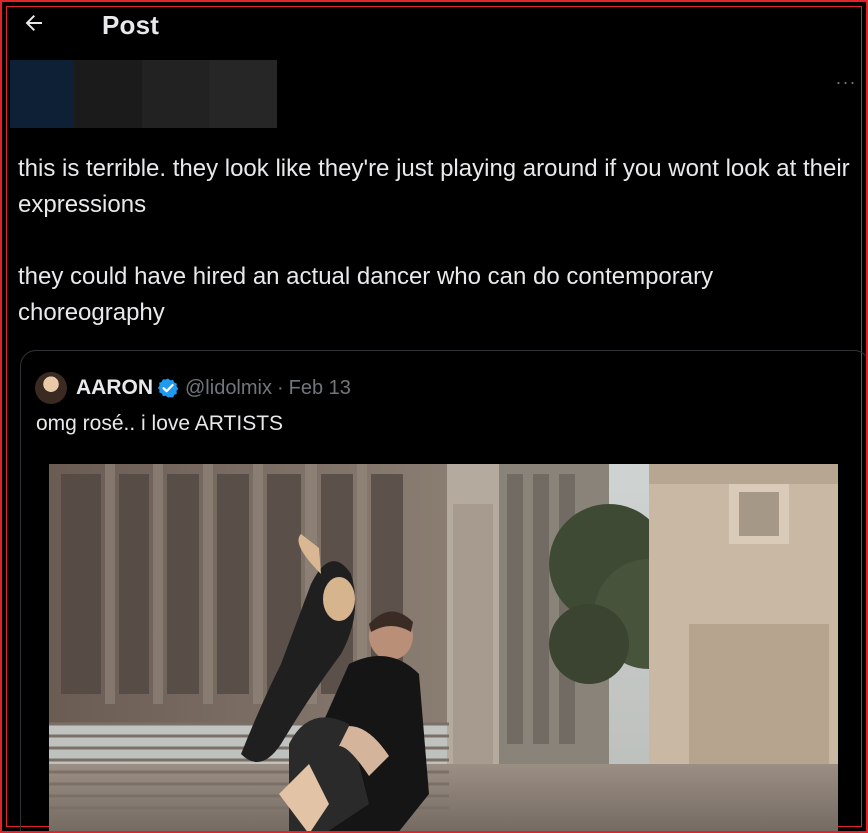  I want to click on arrow-left-icon, so click(34, 25).